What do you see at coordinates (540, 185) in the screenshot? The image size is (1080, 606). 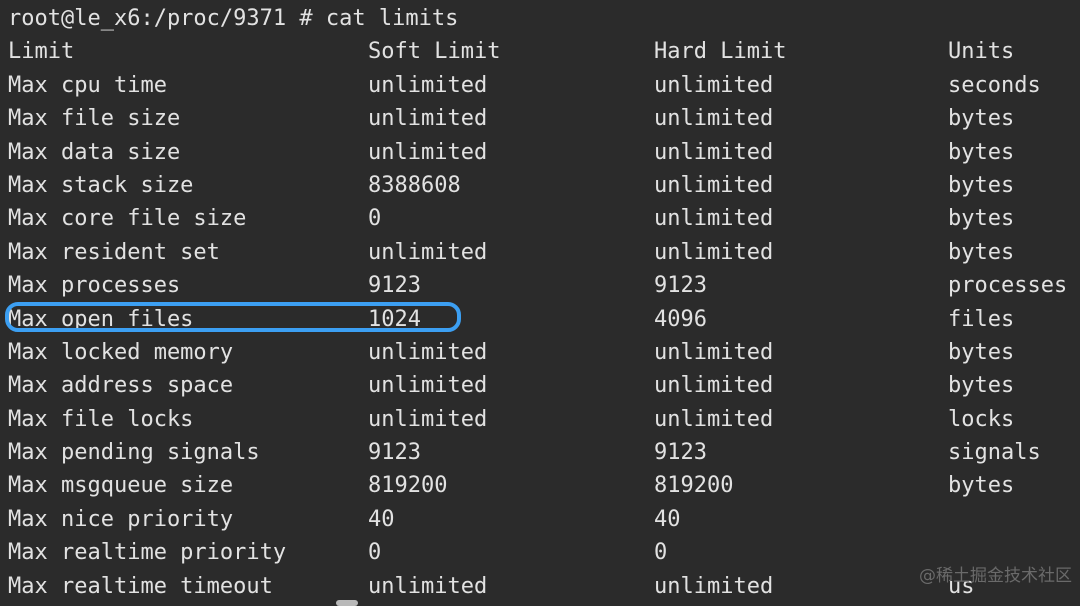 I see `table-row: Max stack size 8388608 unlimited bytes` at bounding box center [540, 185].